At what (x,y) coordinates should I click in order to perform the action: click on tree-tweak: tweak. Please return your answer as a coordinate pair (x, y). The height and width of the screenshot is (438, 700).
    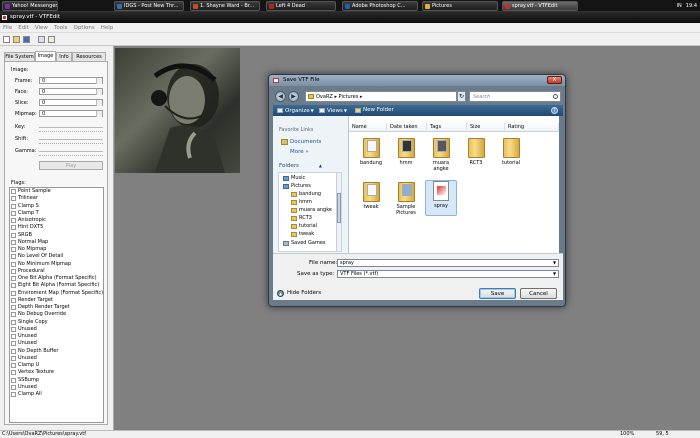
    Looking at the image, I should click on (302, 234).